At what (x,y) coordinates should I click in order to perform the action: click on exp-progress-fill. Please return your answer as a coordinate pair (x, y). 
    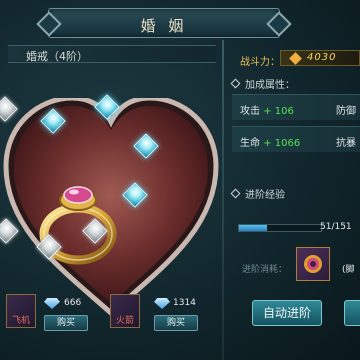
    Looking at the image, I should click on (253, 228).